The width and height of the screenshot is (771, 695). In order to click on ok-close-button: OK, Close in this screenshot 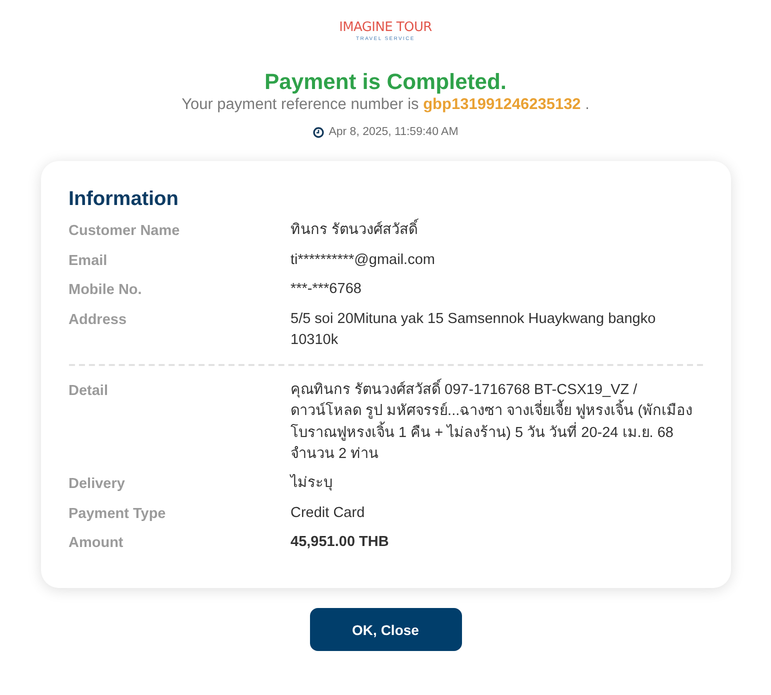, I will do `click(386, 629)`.